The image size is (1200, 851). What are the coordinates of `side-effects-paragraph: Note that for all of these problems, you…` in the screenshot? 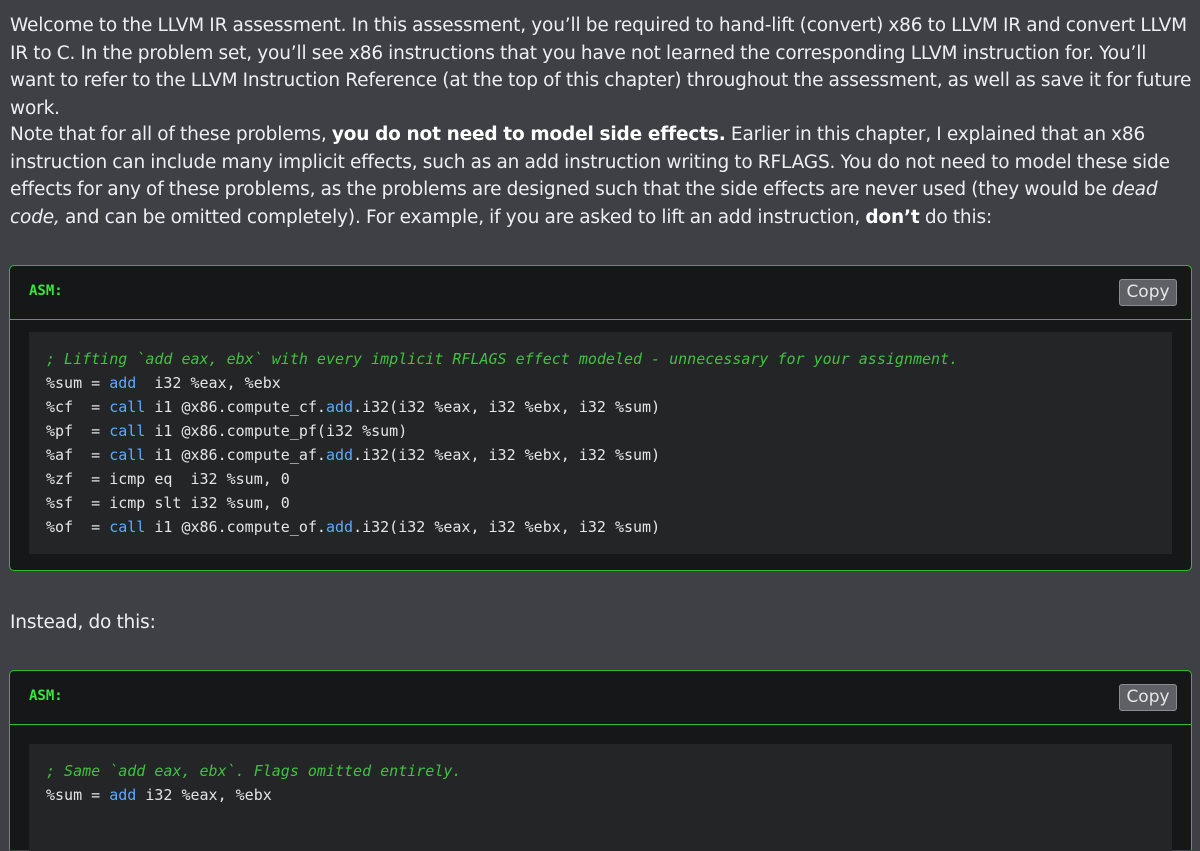 It's located at (601, 176).